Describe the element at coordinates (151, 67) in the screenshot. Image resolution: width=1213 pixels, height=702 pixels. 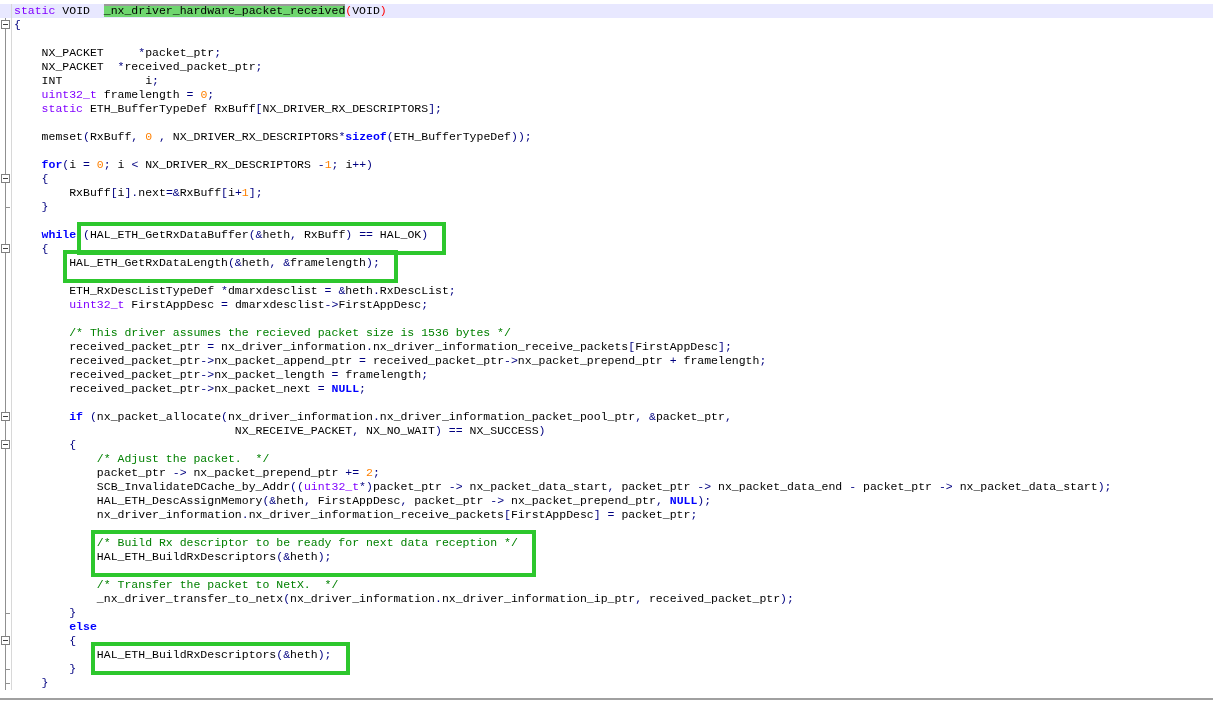
I see `code-line: NX_PACKET *received_packet_ptr;` at that location.